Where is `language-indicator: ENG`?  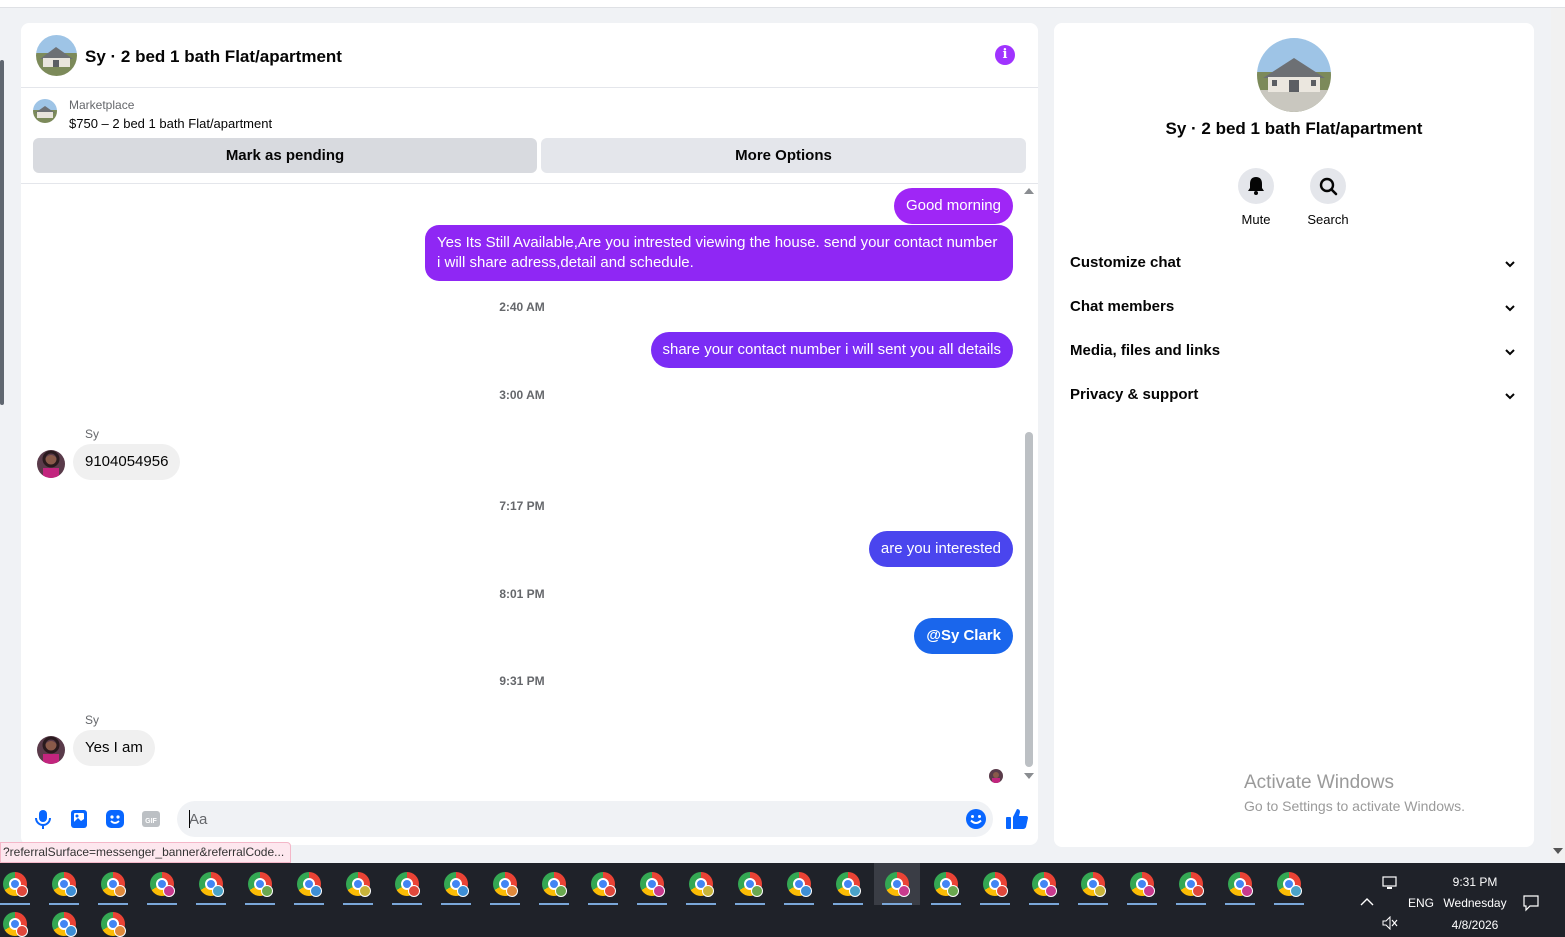
language-indicator: ENG is located at coordinates (1421, 903).